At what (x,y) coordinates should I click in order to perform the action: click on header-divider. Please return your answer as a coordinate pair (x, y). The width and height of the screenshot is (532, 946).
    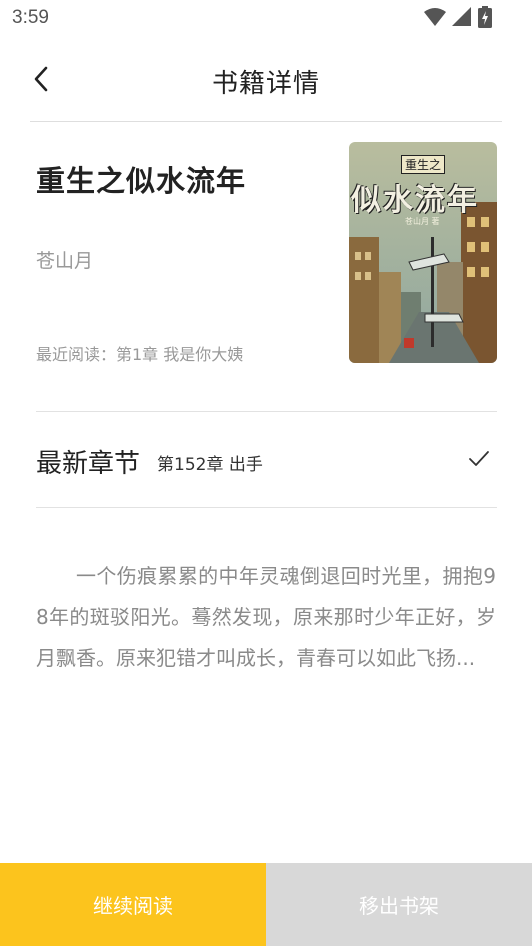
    Looking at the image, I should click on (266, 121).